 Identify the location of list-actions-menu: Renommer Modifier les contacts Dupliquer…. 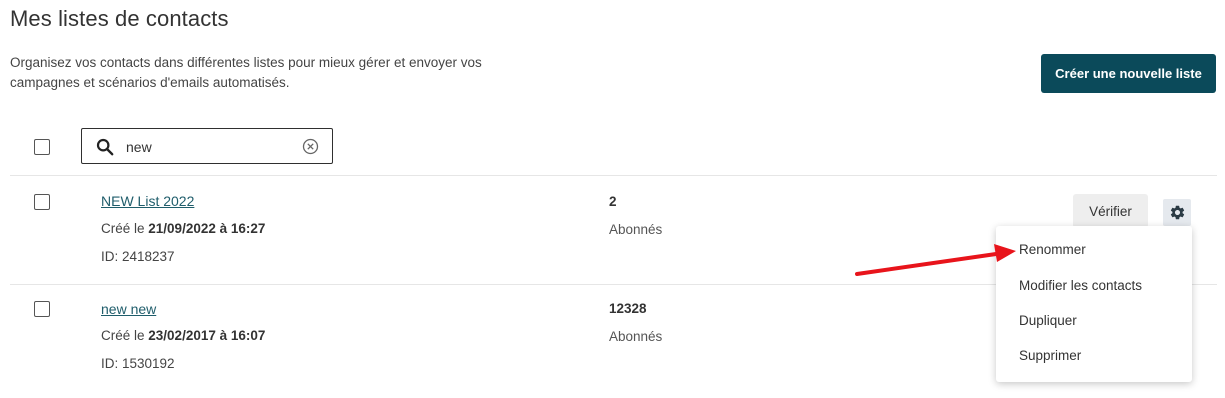
(1094, 304).